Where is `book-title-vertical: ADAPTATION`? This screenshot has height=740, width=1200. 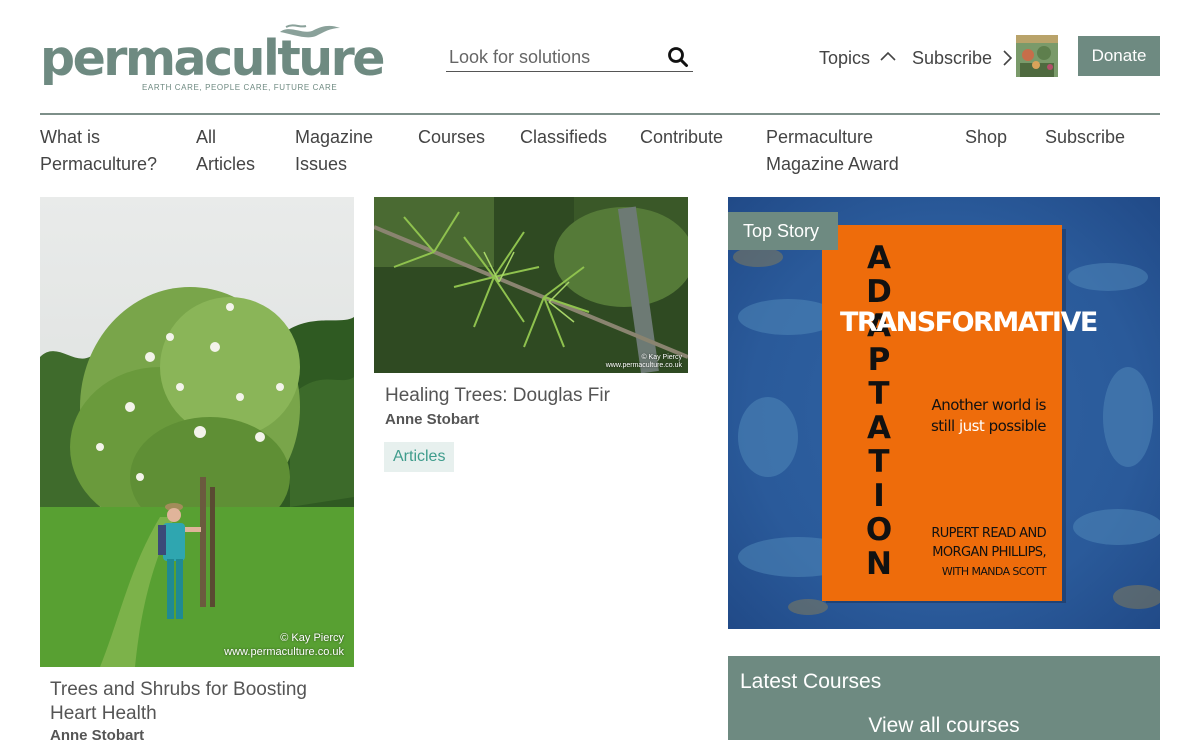 book-title-vertical: ADAPTATION is located at coordinates (879, 411).